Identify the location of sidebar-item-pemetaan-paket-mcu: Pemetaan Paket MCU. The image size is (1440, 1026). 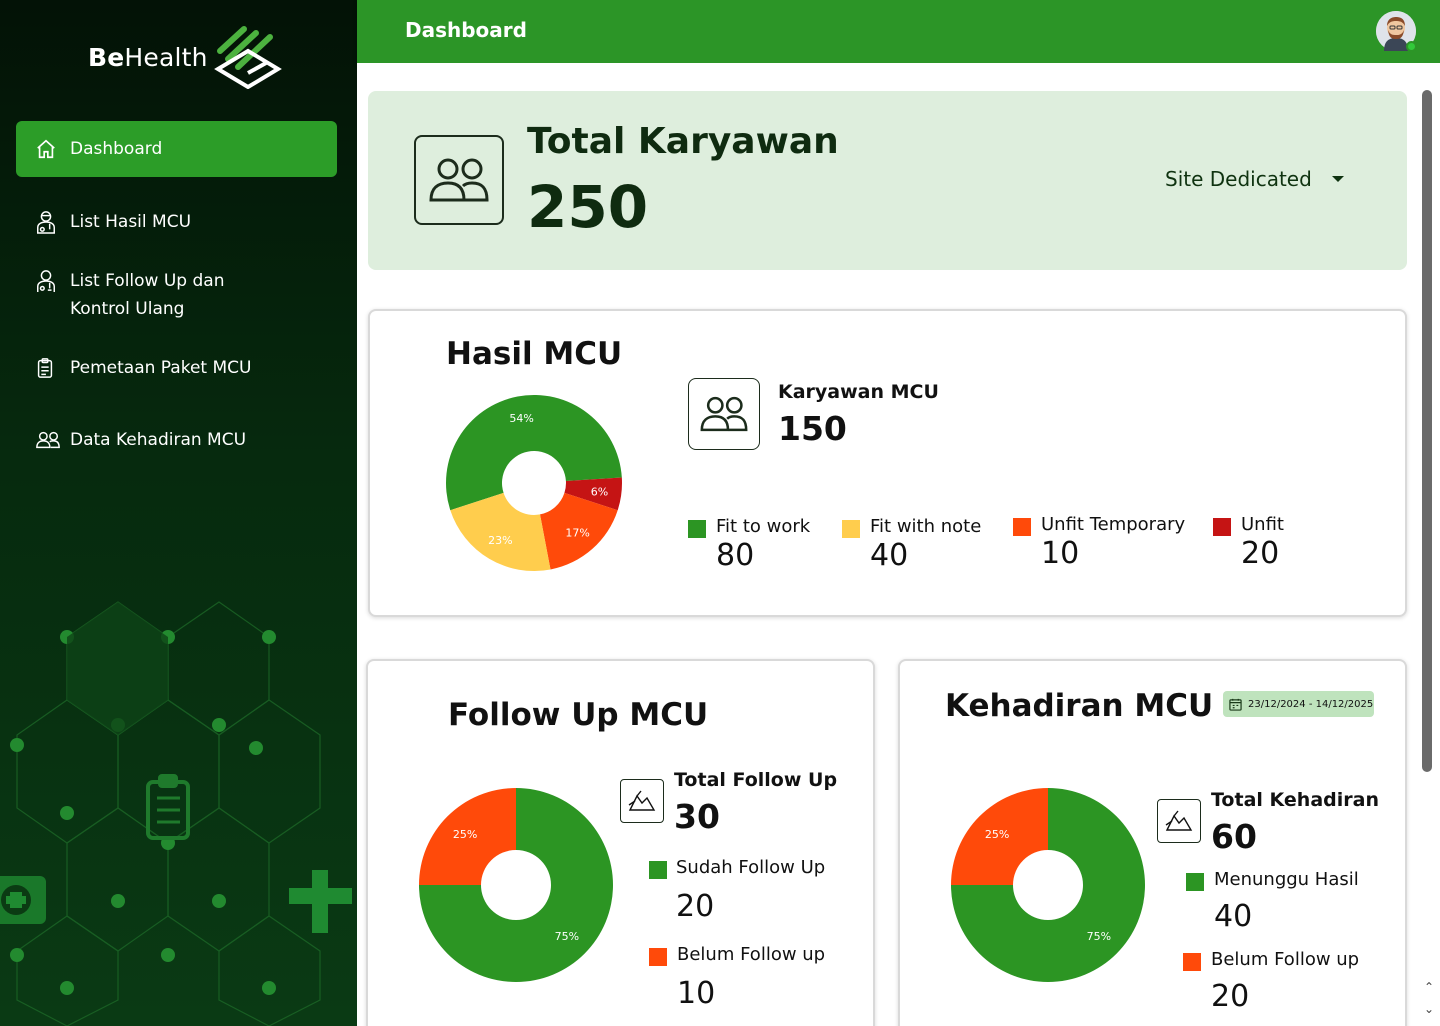
(133, 368).